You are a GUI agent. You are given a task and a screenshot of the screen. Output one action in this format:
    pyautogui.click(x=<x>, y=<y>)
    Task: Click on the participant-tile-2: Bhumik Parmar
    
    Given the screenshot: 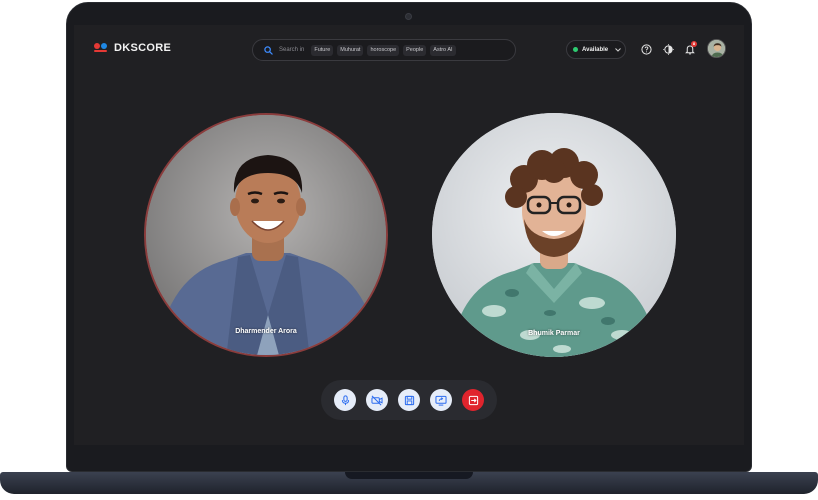 What is the action you would take?
    pyautogui.click(x=554, y=235)
    